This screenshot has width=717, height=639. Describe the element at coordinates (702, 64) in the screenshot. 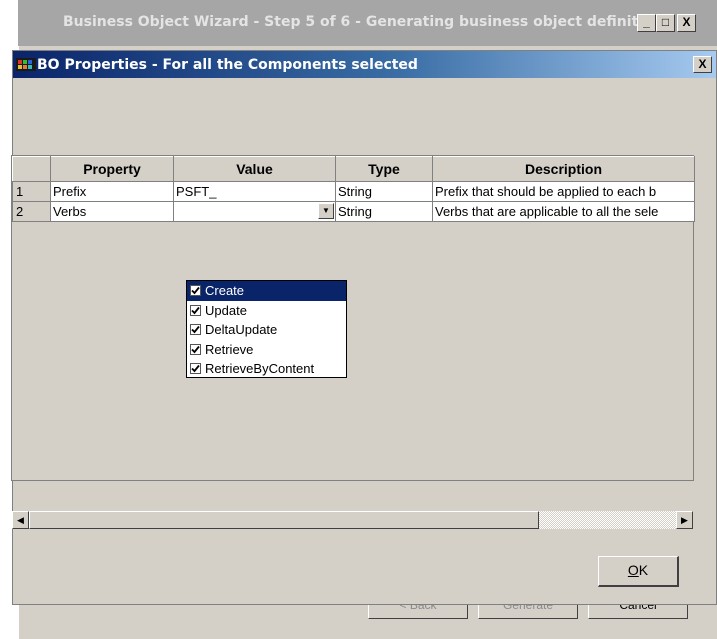

I see `dialog-close-button: X` at that location.